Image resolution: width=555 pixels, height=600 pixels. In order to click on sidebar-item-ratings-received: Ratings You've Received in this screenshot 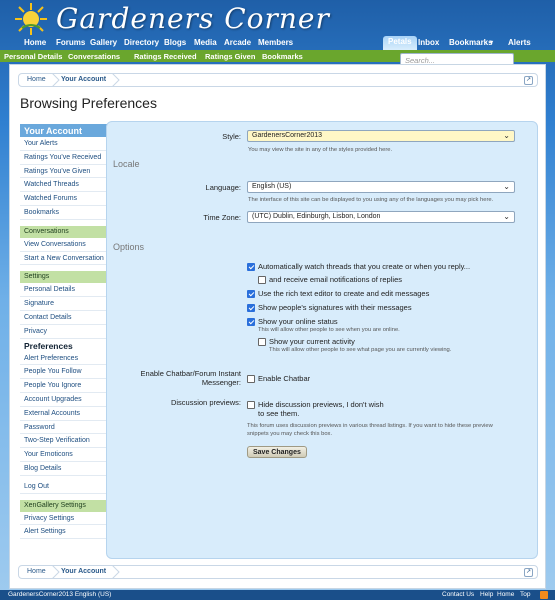, I will do `click(68, 158)`.